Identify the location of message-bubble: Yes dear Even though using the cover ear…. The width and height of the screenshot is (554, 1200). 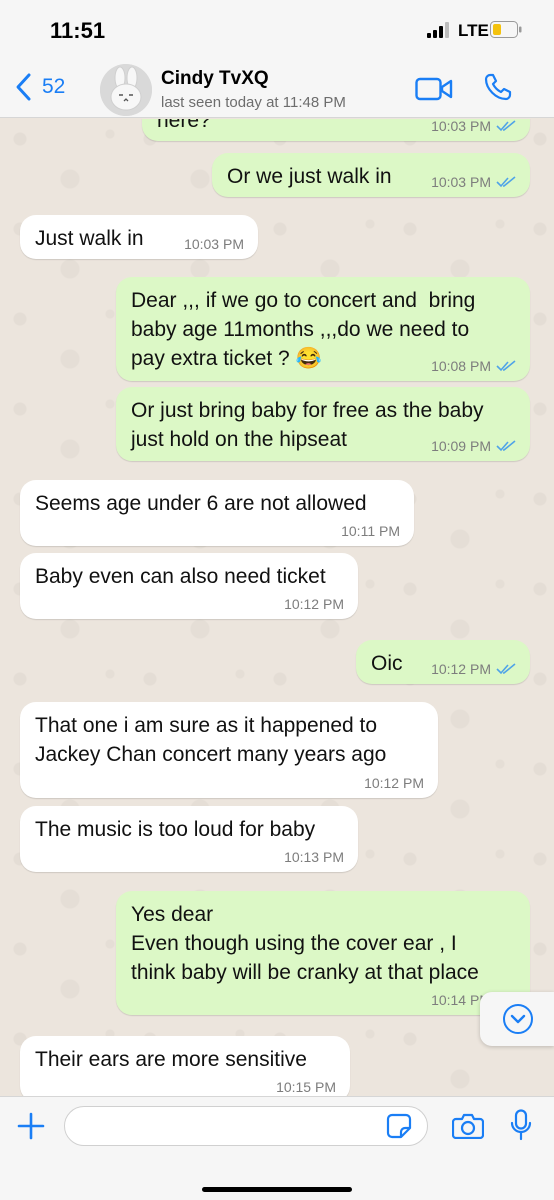
(323, 953).